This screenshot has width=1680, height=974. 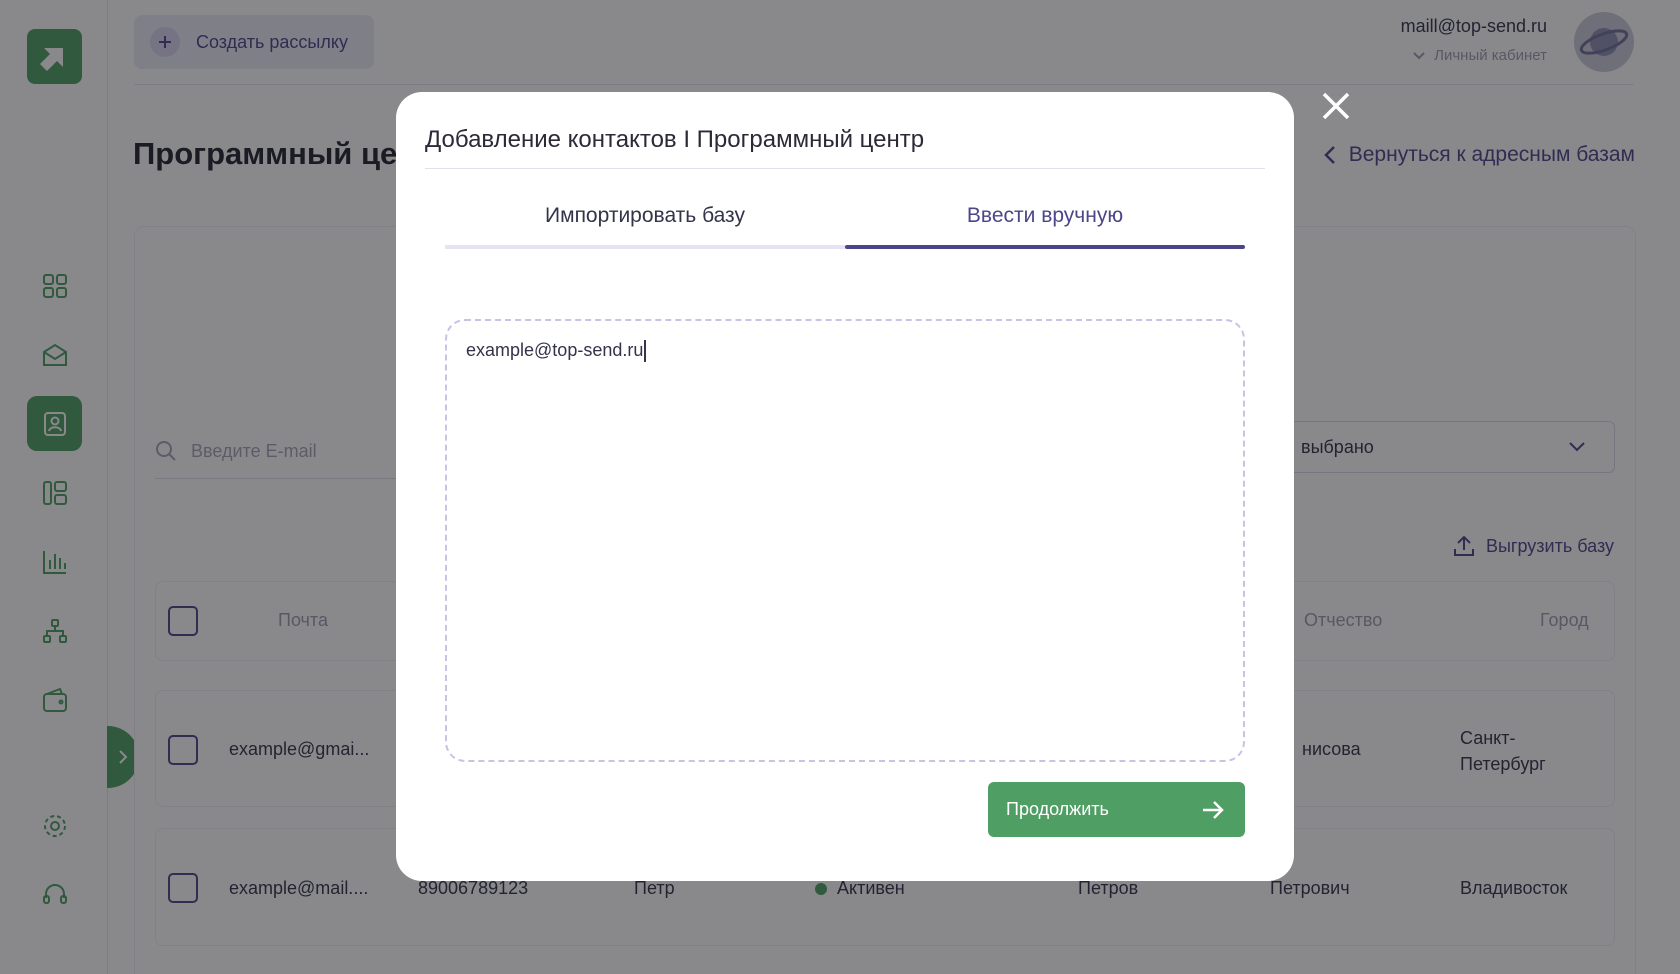 What do you see at coordinates (555, 350) in the screenshot?
I see `textarea-value: example@top-send.ru` at bounding box center [555, 350].